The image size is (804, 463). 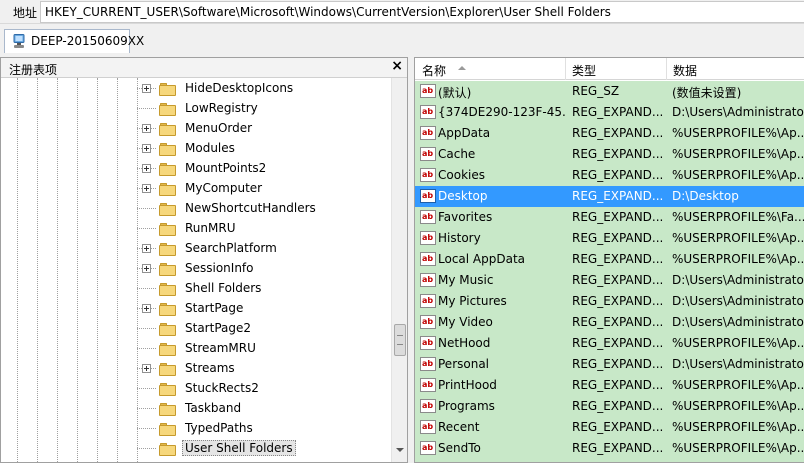 What do you see at coordinates (196, 149) in the screenshot?
I see `tree-item: Modules` at bounding box center [196, 149].